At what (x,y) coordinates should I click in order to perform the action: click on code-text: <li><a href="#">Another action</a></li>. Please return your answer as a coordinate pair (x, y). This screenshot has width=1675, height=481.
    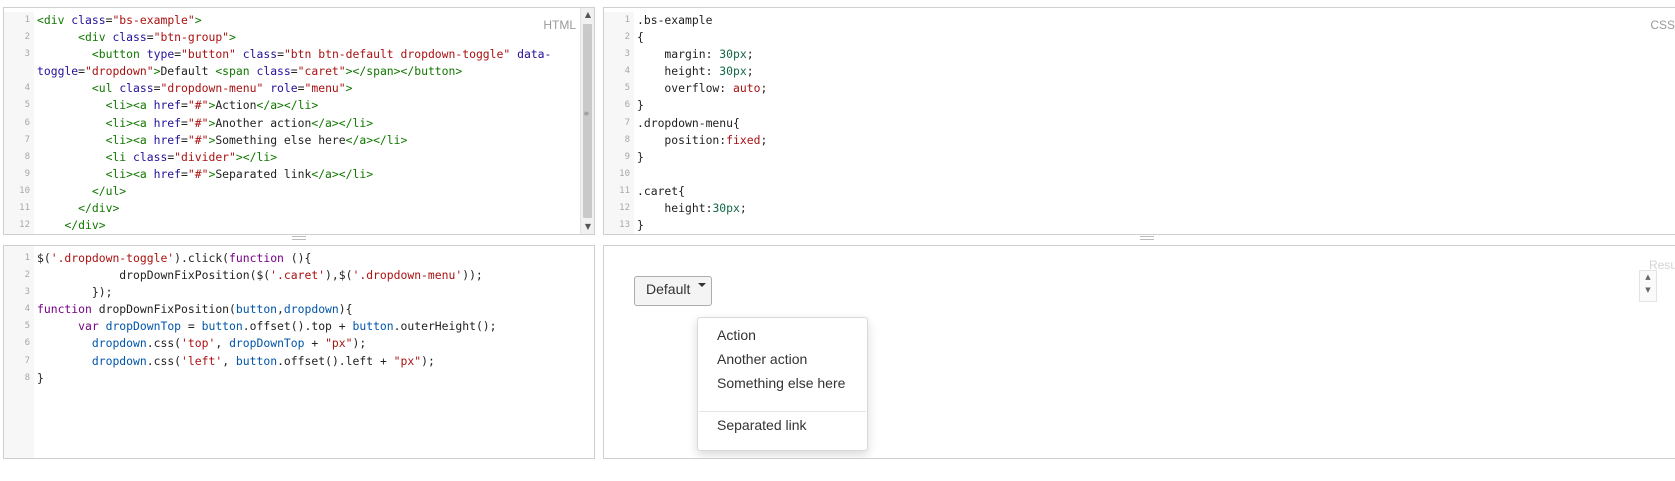
    Looking at the image, I should click on (204, 123).